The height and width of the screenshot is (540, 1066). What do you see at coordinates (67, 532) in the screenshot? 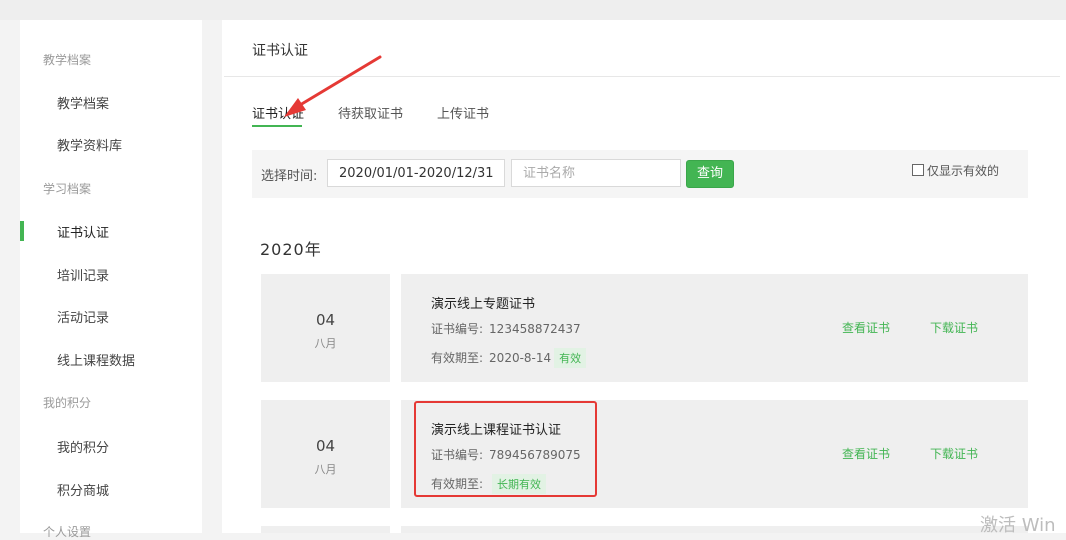
I see `sidebar-group-personal-settings: 个人设置` at bounding box center [67, 532].